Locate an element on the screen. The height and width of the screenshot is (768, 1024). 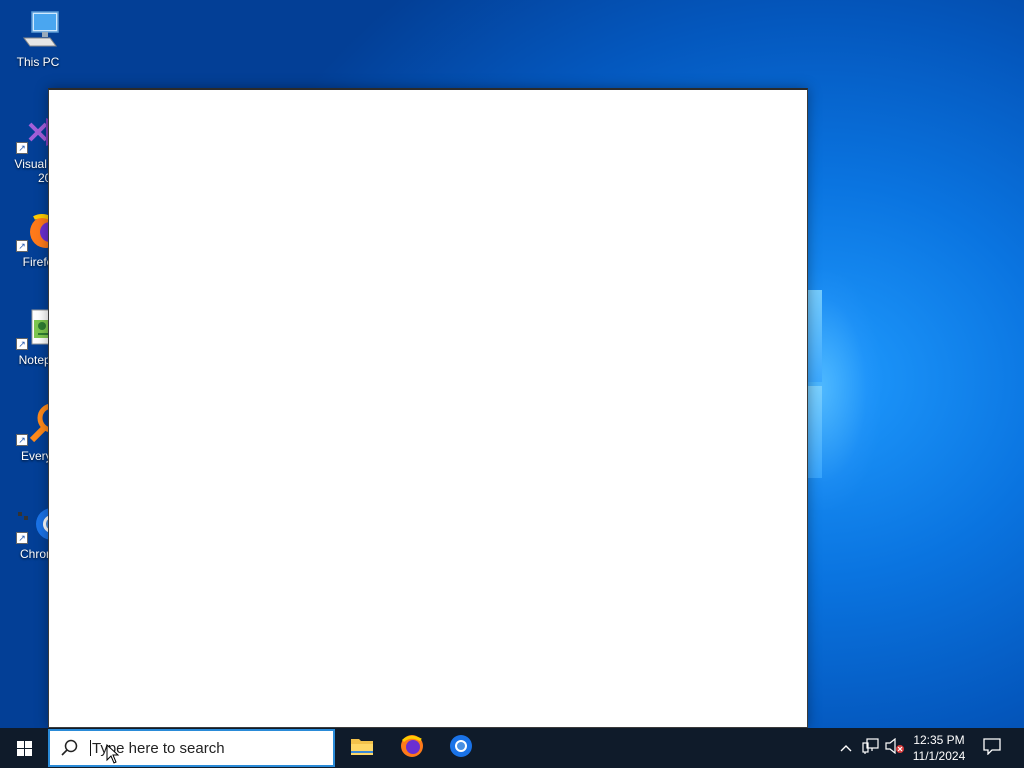
action-center-button is located at coordinates (992, 748).